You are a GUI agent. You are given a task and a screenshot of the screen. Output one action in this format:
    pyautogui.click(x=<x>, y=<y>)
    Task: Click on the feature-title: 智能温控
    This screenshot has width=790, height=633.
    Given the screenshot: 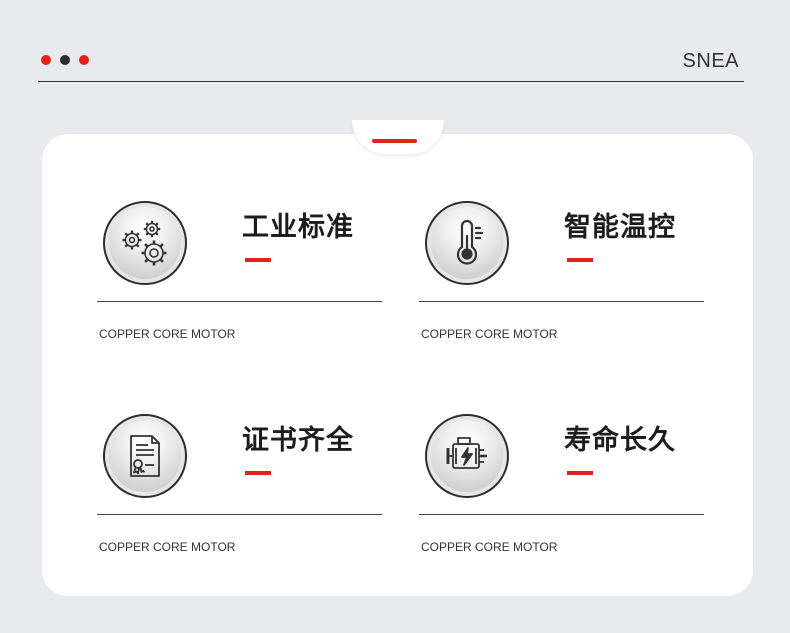 What is the action you would take?
    pyautogui.click(x=620, y=227)
    